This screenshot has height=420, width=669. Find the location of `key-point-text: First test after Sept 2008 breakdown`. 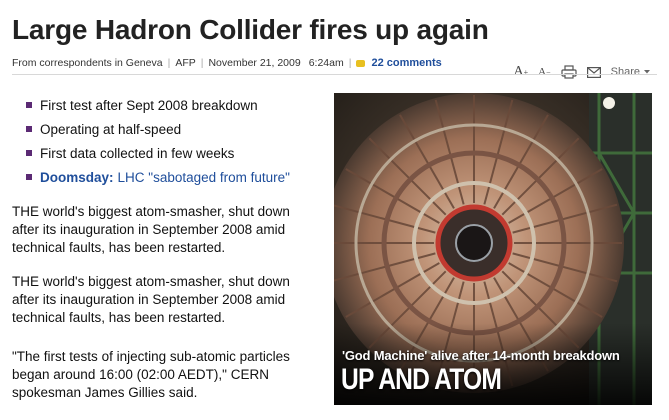

key-point-text: First test after Sept 2008 breakdown is located at coordinates (149, 105).